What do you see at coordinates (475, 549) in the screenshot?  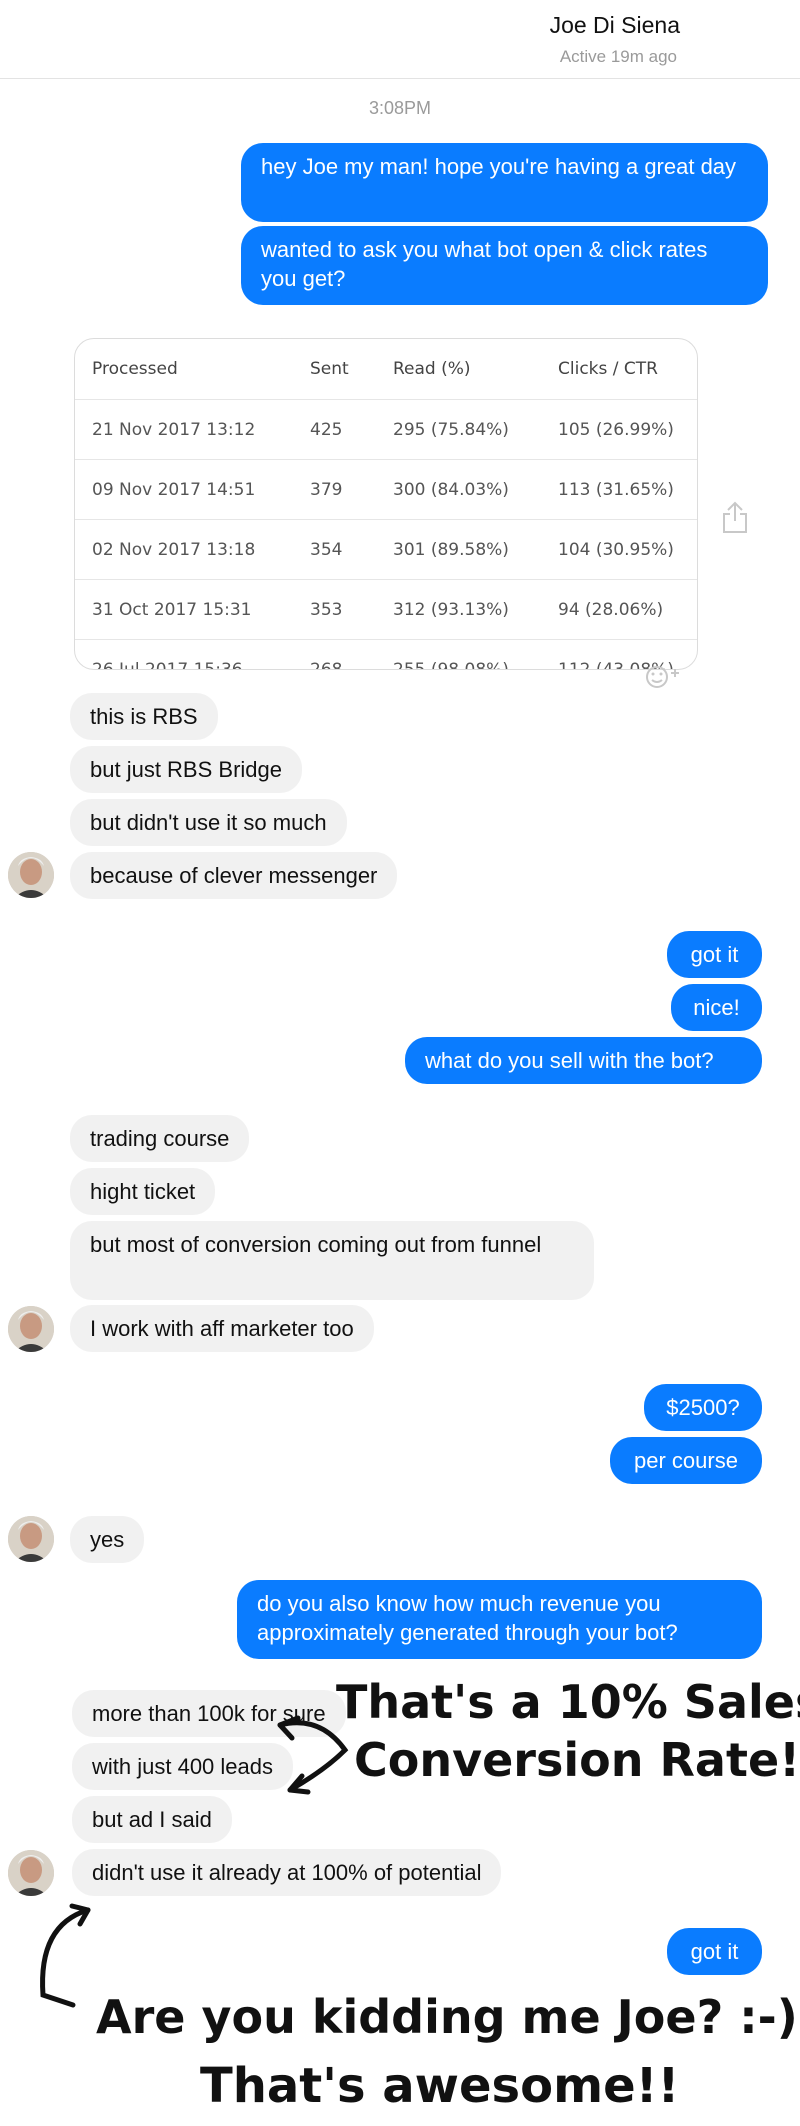 I see `table-cell: 301 (89.58%)` at bounding box center [475, 549].